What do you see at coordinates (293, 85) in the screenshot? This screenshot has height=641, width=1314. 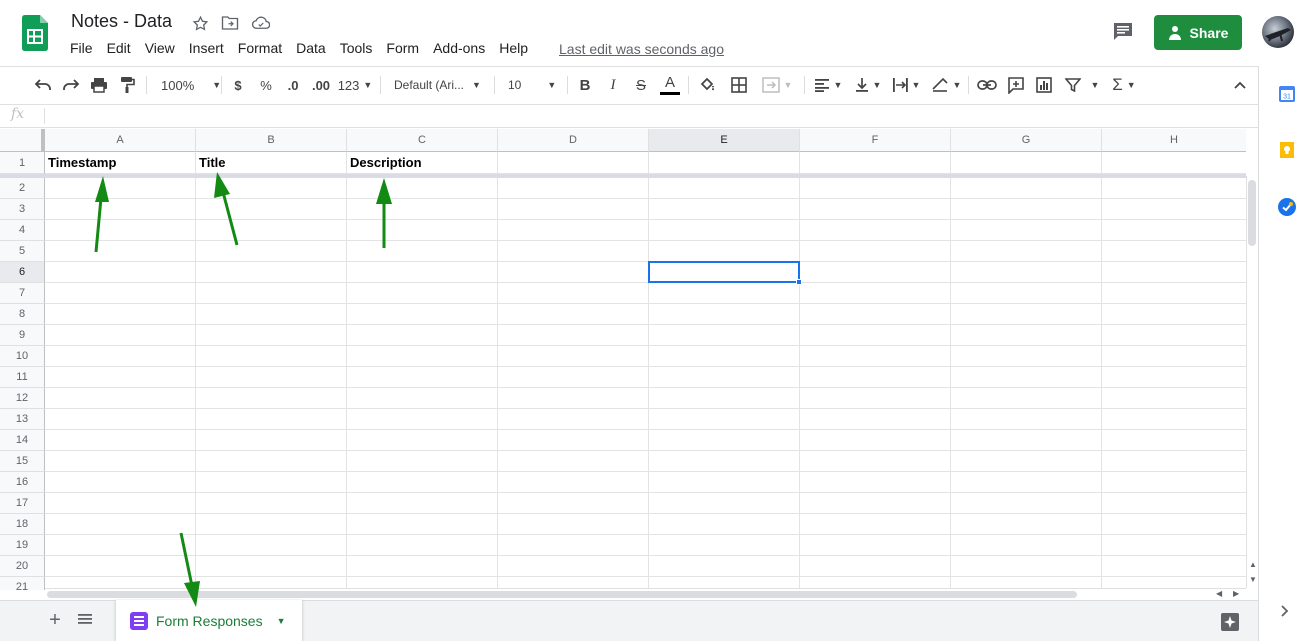 I see `decrease-decimals-button: .0` at bounding box center [293, 85].